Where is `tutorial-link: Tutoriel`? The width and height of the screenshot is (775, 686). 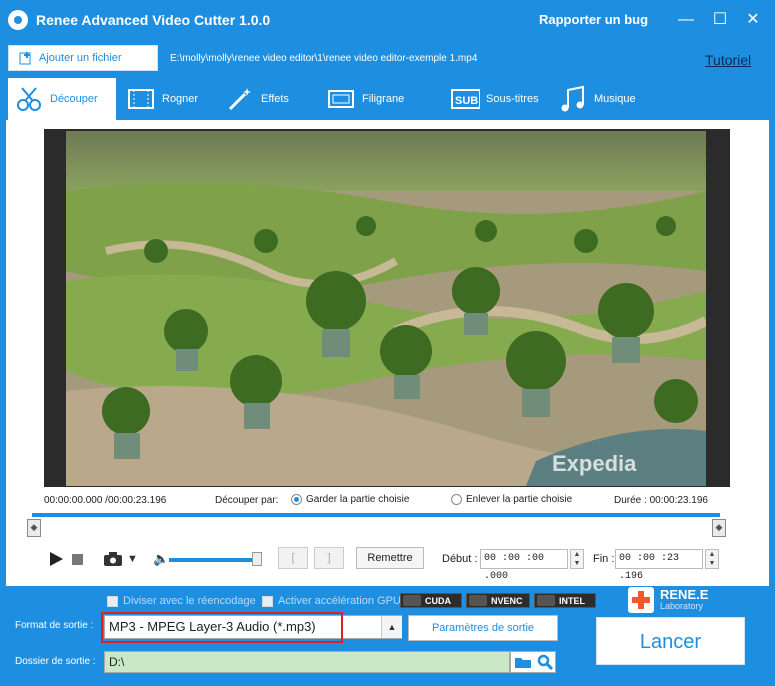
tutorial-link: Tutoriel is located at coordinates (728, 60).